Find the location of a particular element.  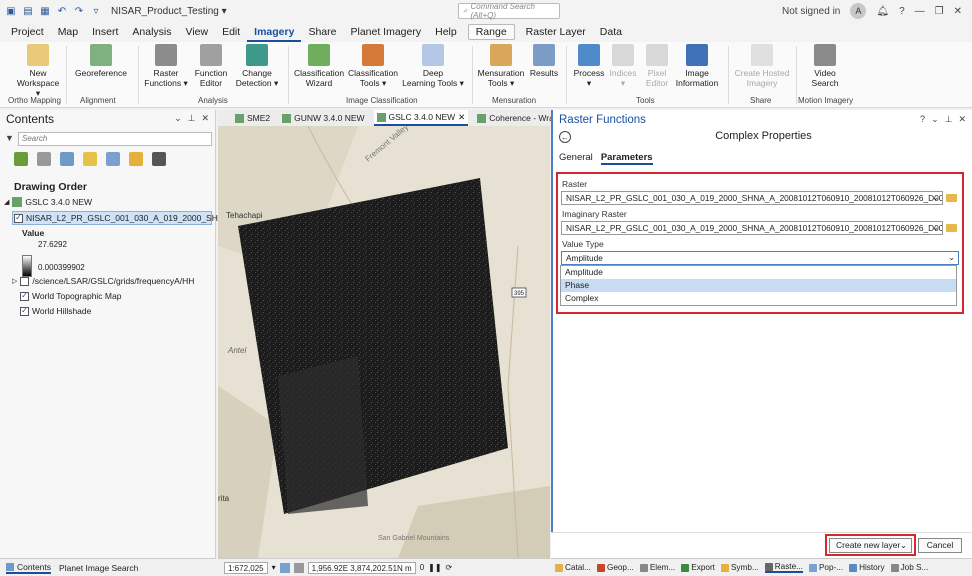

tab-export: Export is located at coordinates (698, 567).